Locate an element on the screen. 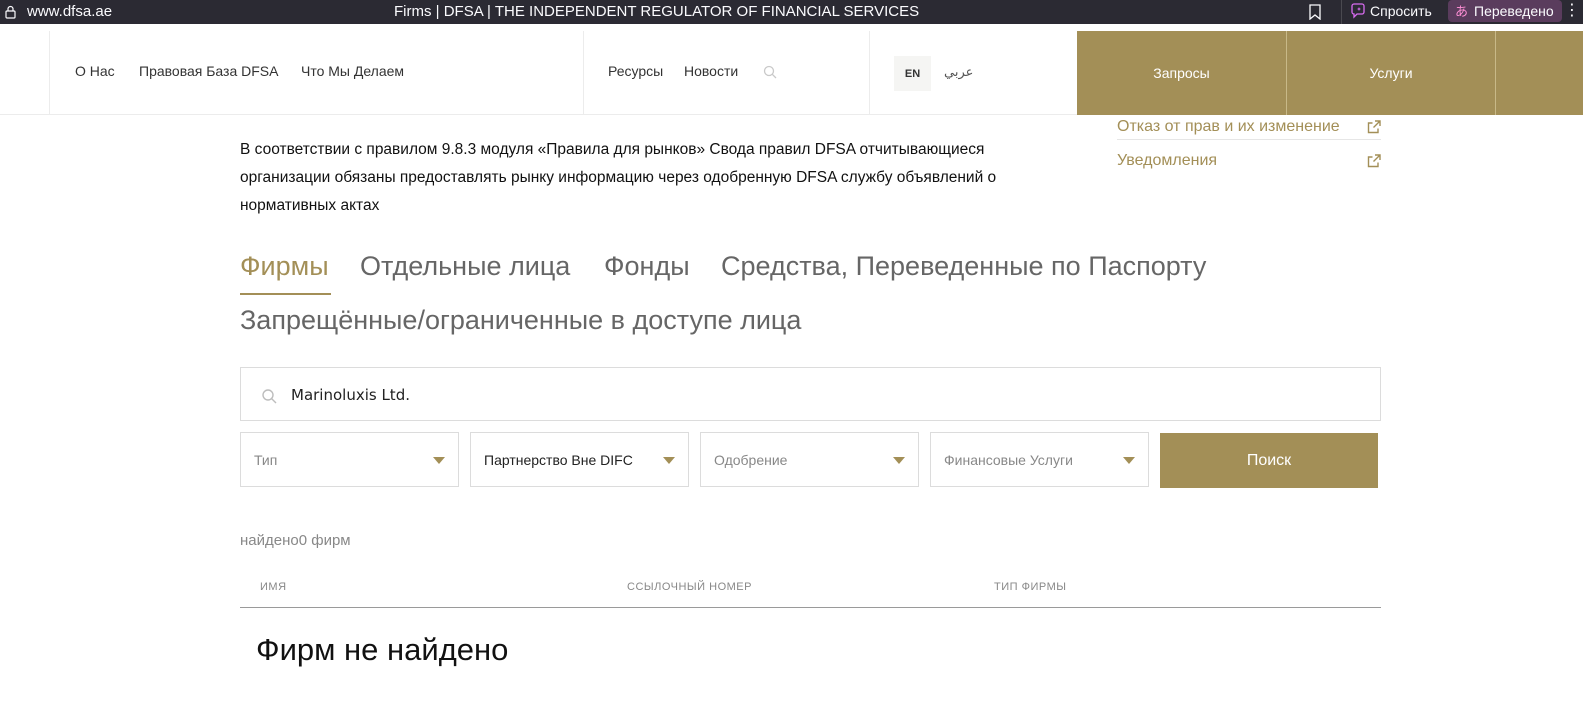  table-header-divider is located at coordinates (810, 607).